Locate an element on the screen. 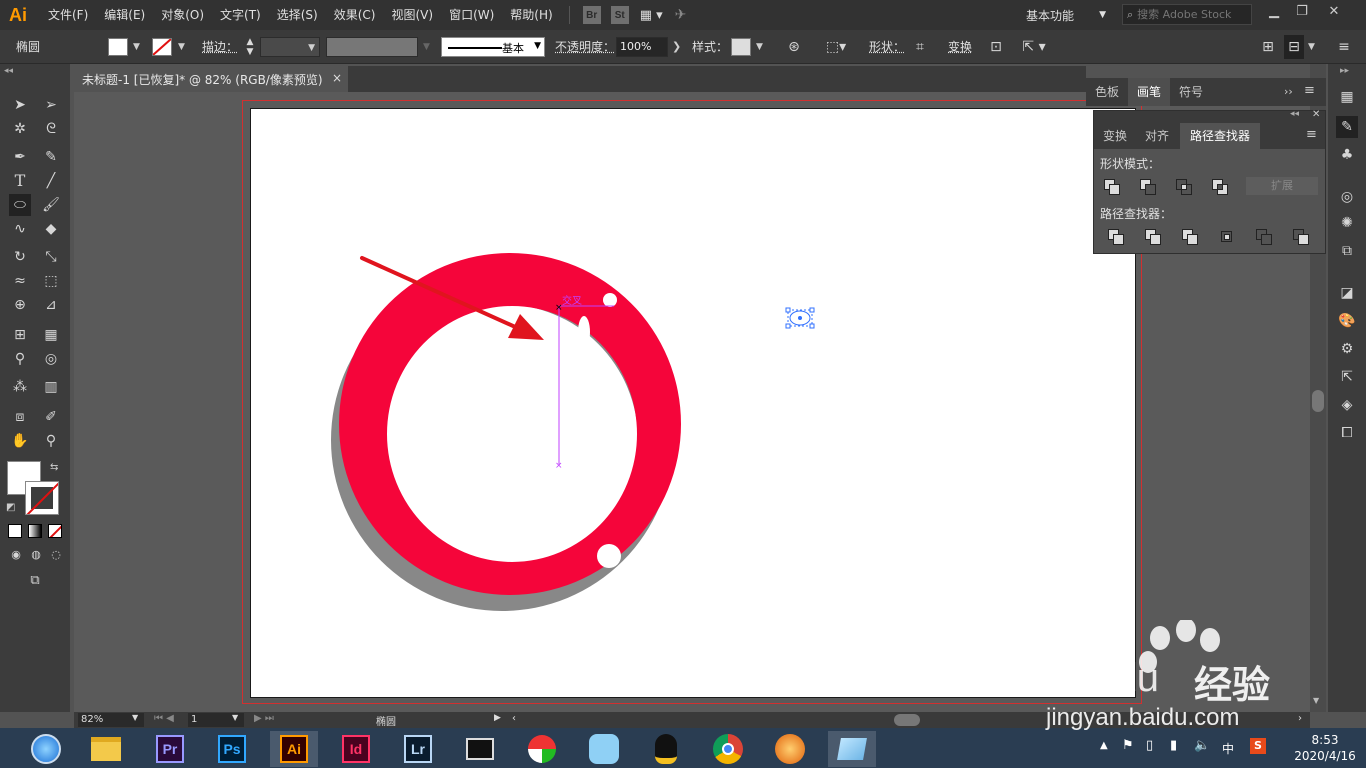 This screenshot has height=768, width=1366. document-tab: 未标题-1 [已恢复]* @ 82% (RGB/像素预览) × is located at coordinates (211, 79).